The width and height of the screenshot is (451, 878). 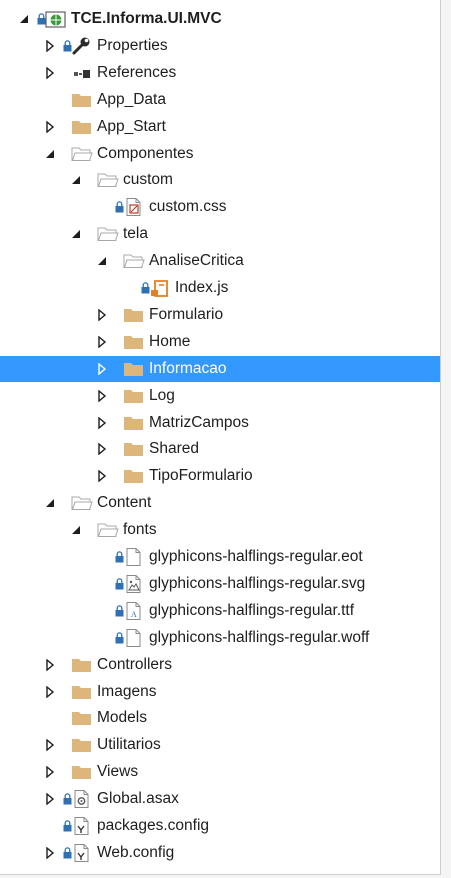 I want to click on tree-item-label: glyphicons-halflings-regular.ttf, so click(x=252, y=610).